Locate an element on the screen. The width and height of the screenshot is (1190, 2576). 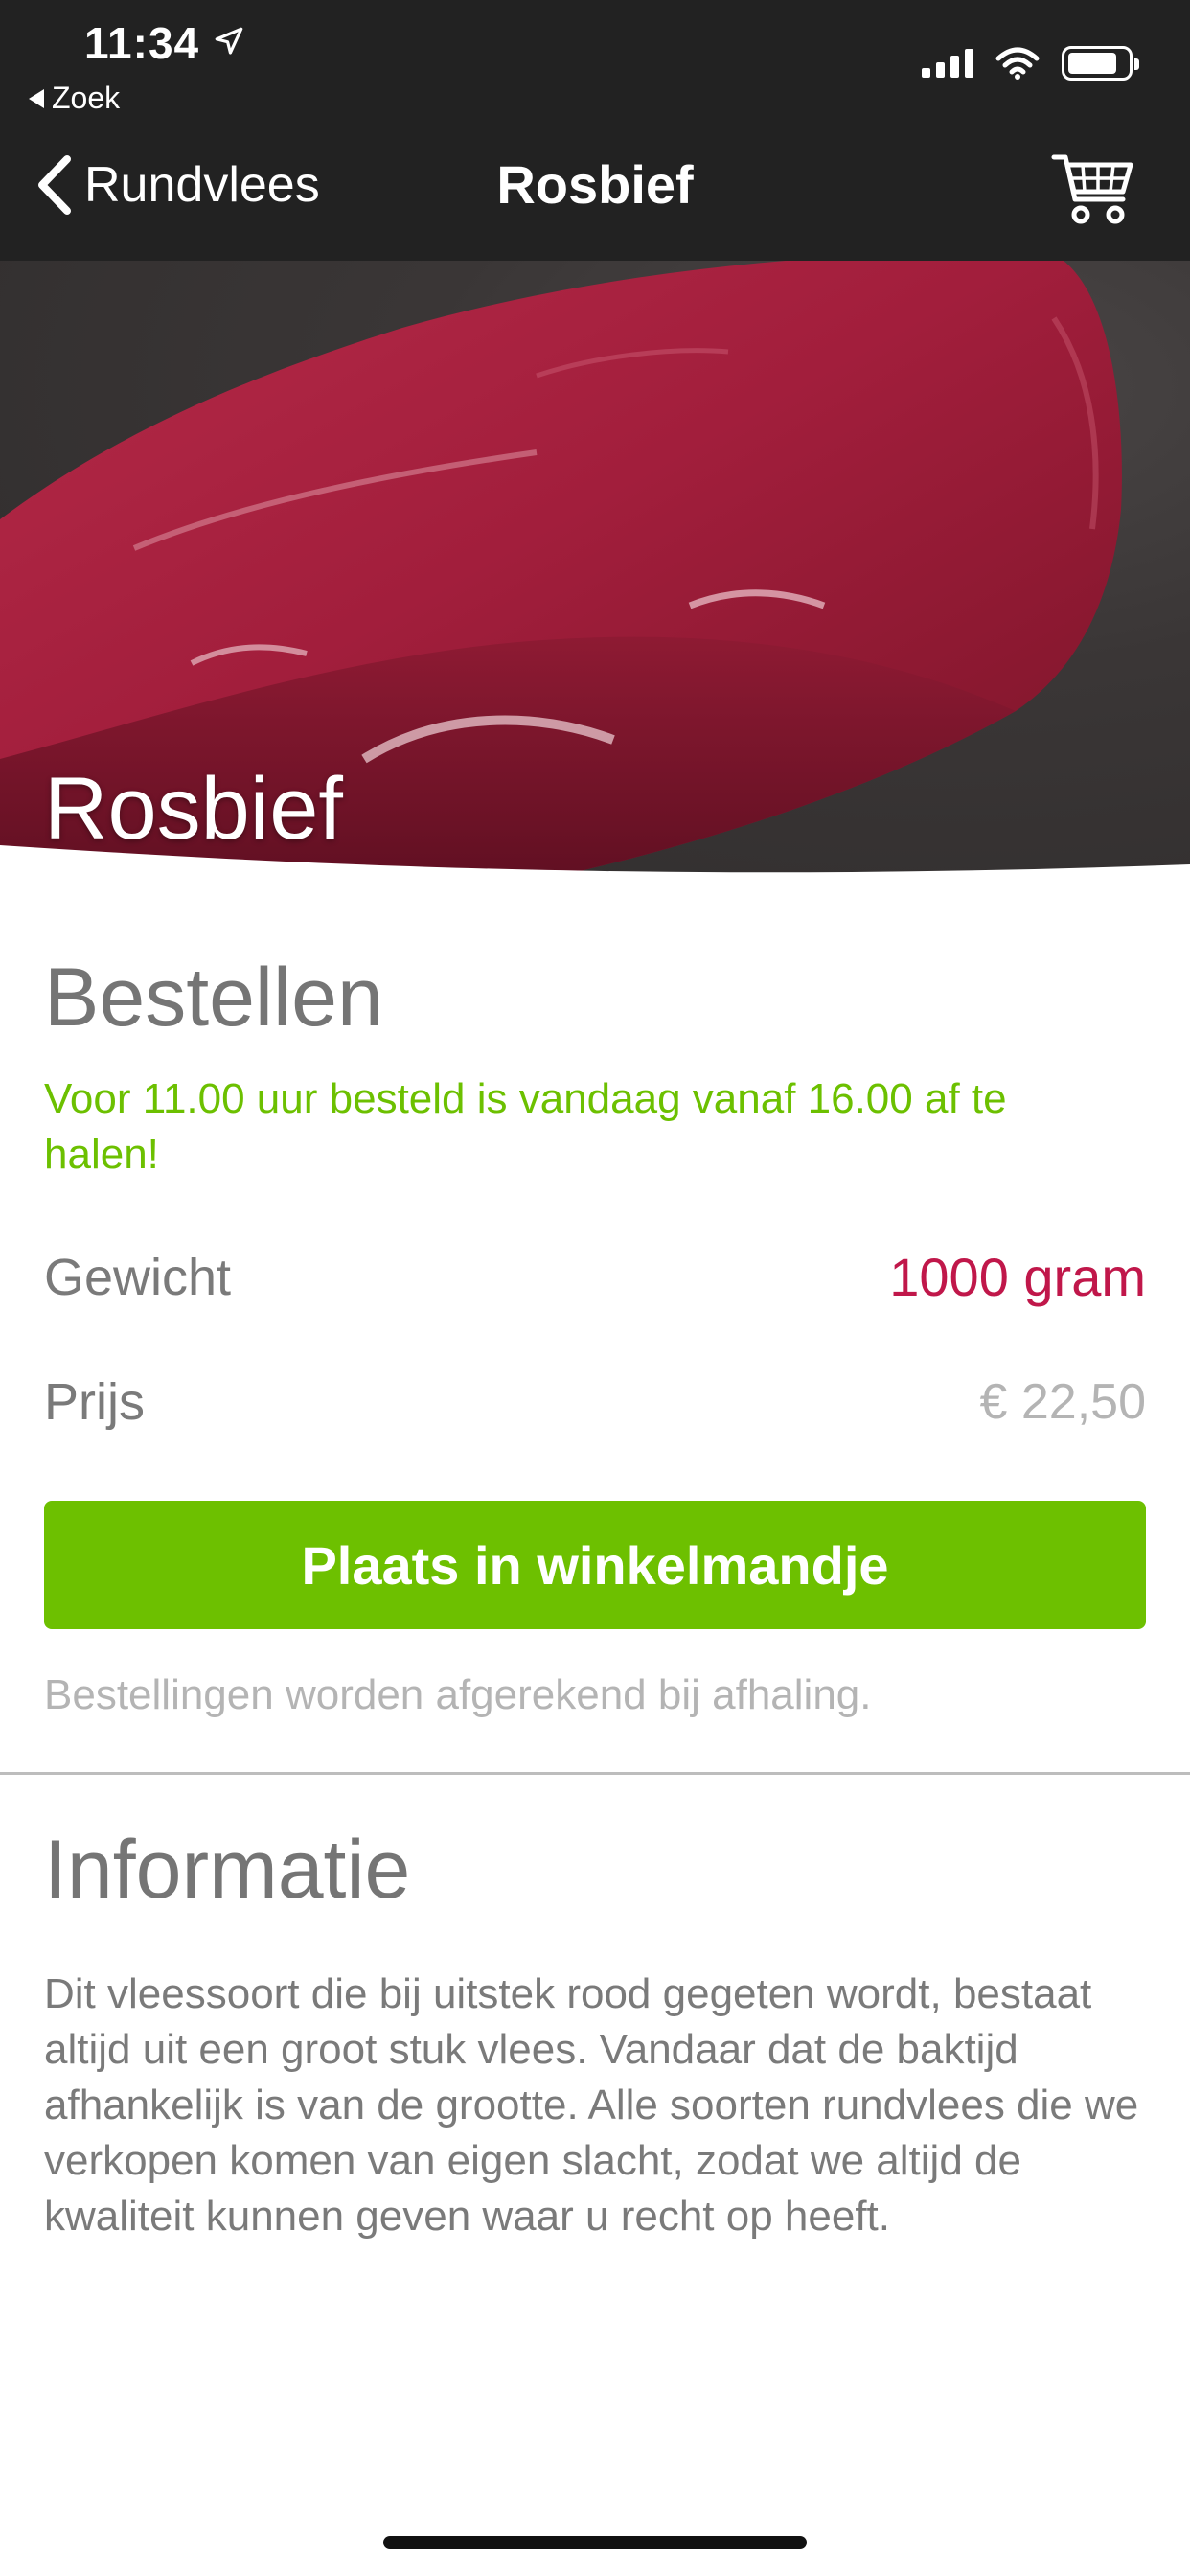
price-label: Prijs is located at coordinates (95, 1402).